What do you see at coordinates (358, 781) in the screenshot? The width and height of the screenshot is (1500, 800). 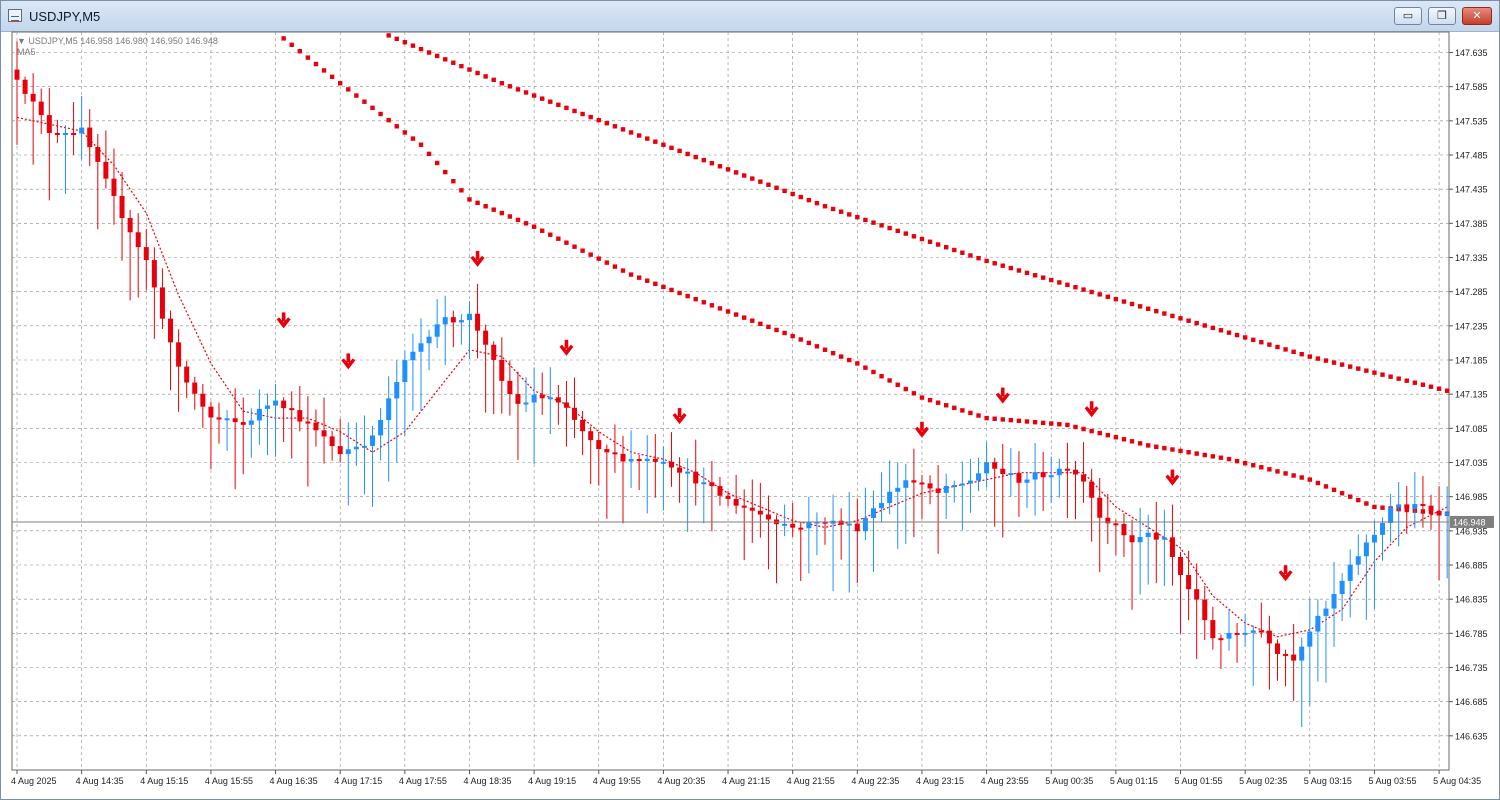 I see `time-tick-label: 4 Aug 17:15` at bounding box center [358, 781].